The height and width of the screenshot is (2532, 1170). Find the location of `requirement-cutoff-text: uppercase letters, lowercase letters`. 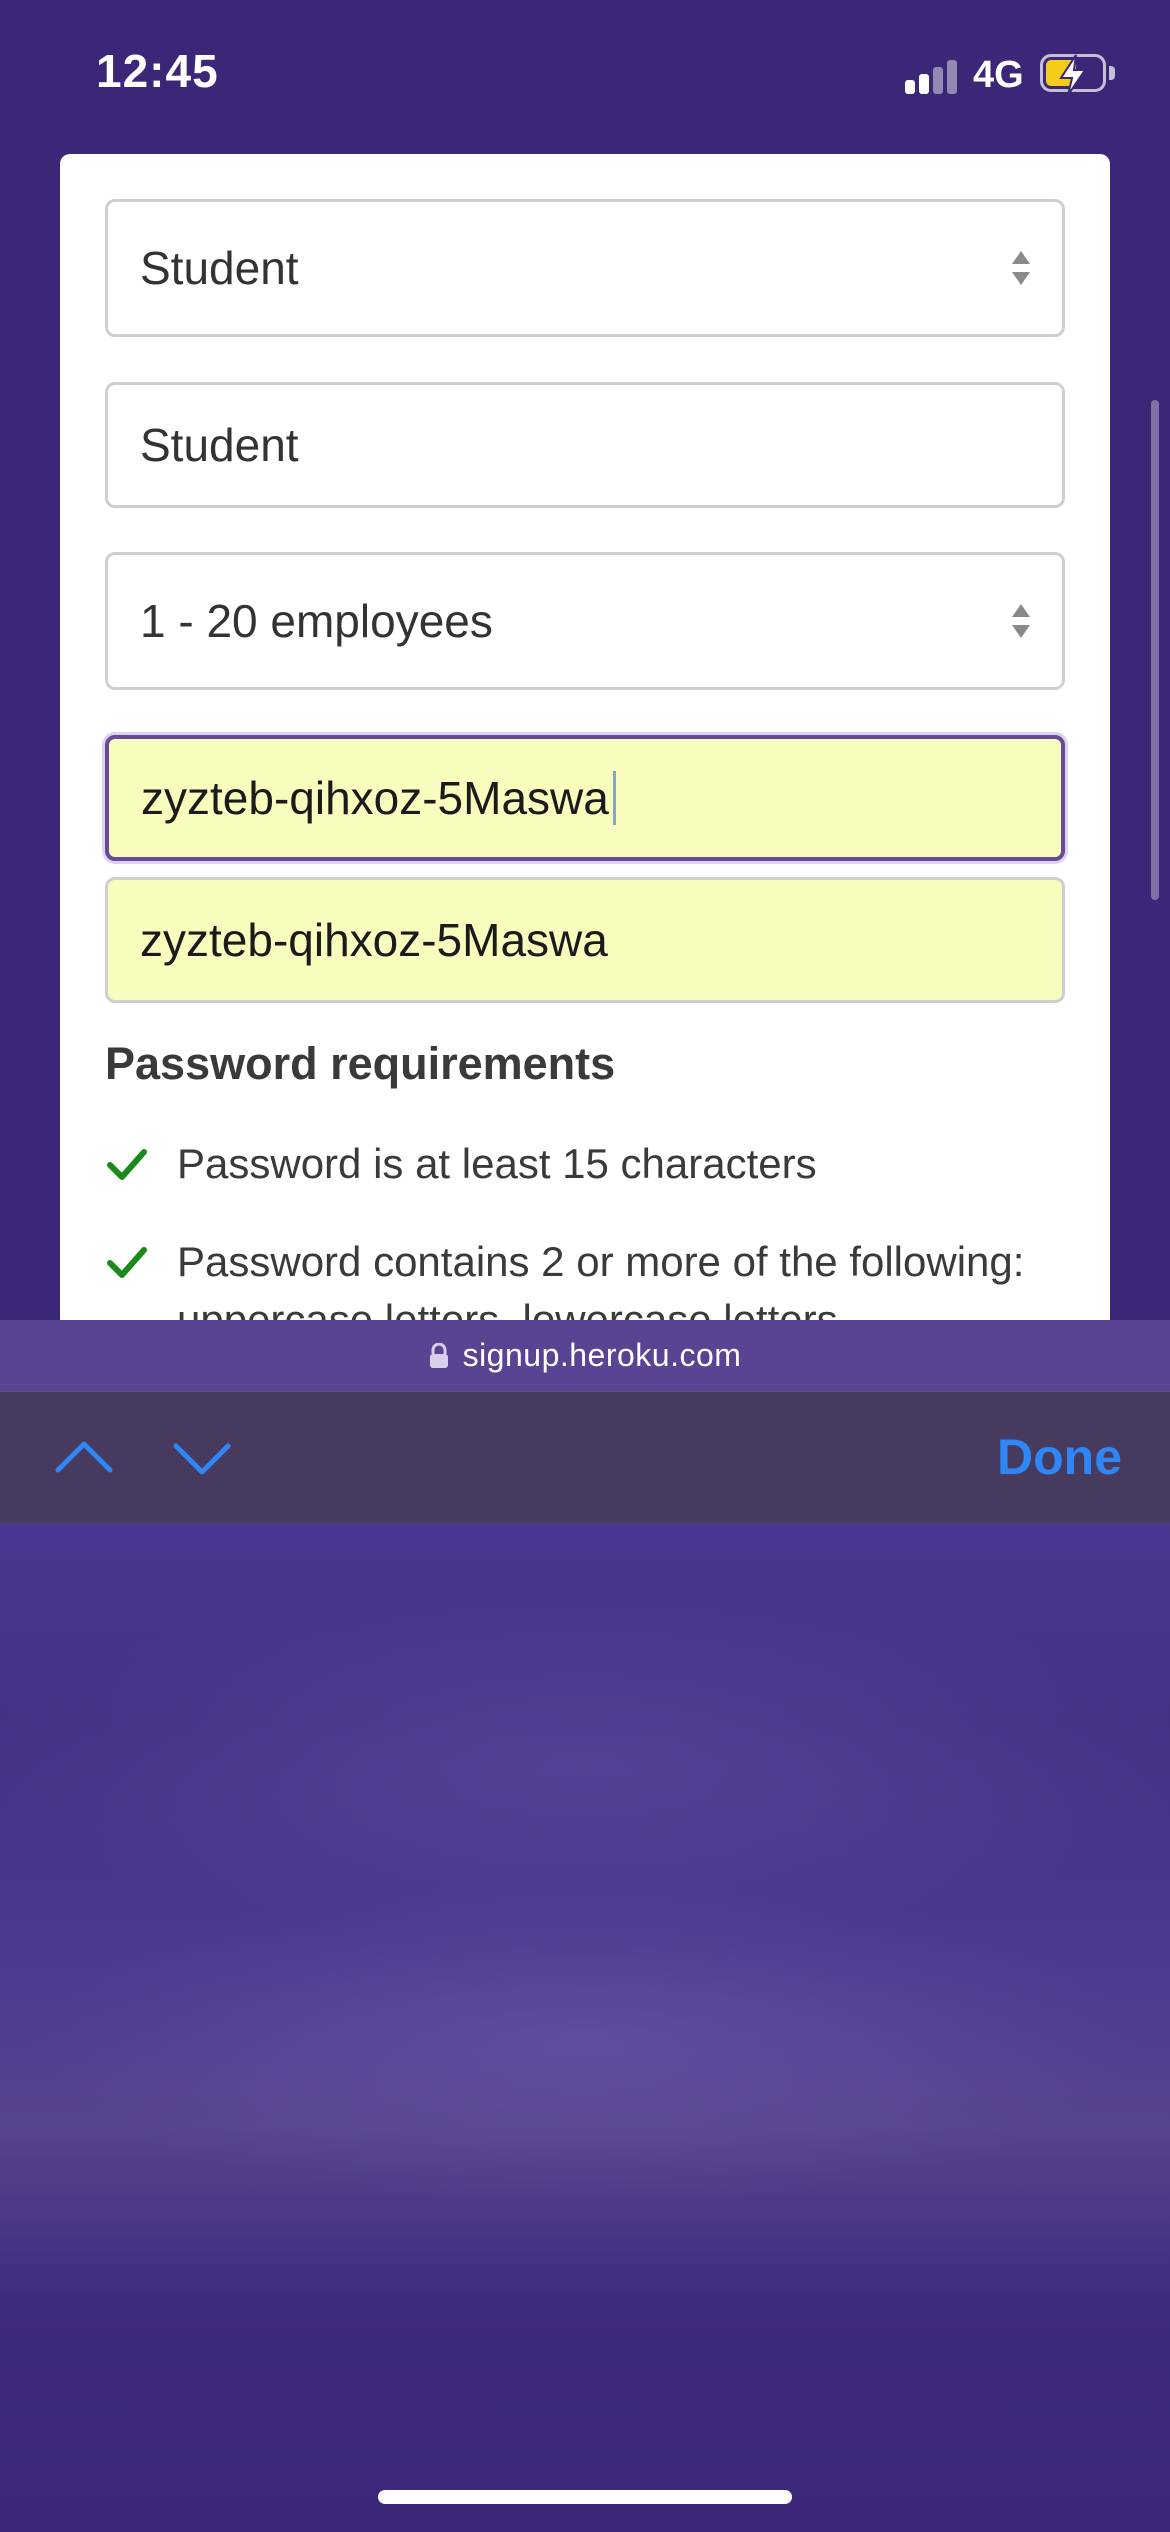

requirement-cutoff-text: uppercase letters, lowercase letters is located at coordinates (507, 1308).